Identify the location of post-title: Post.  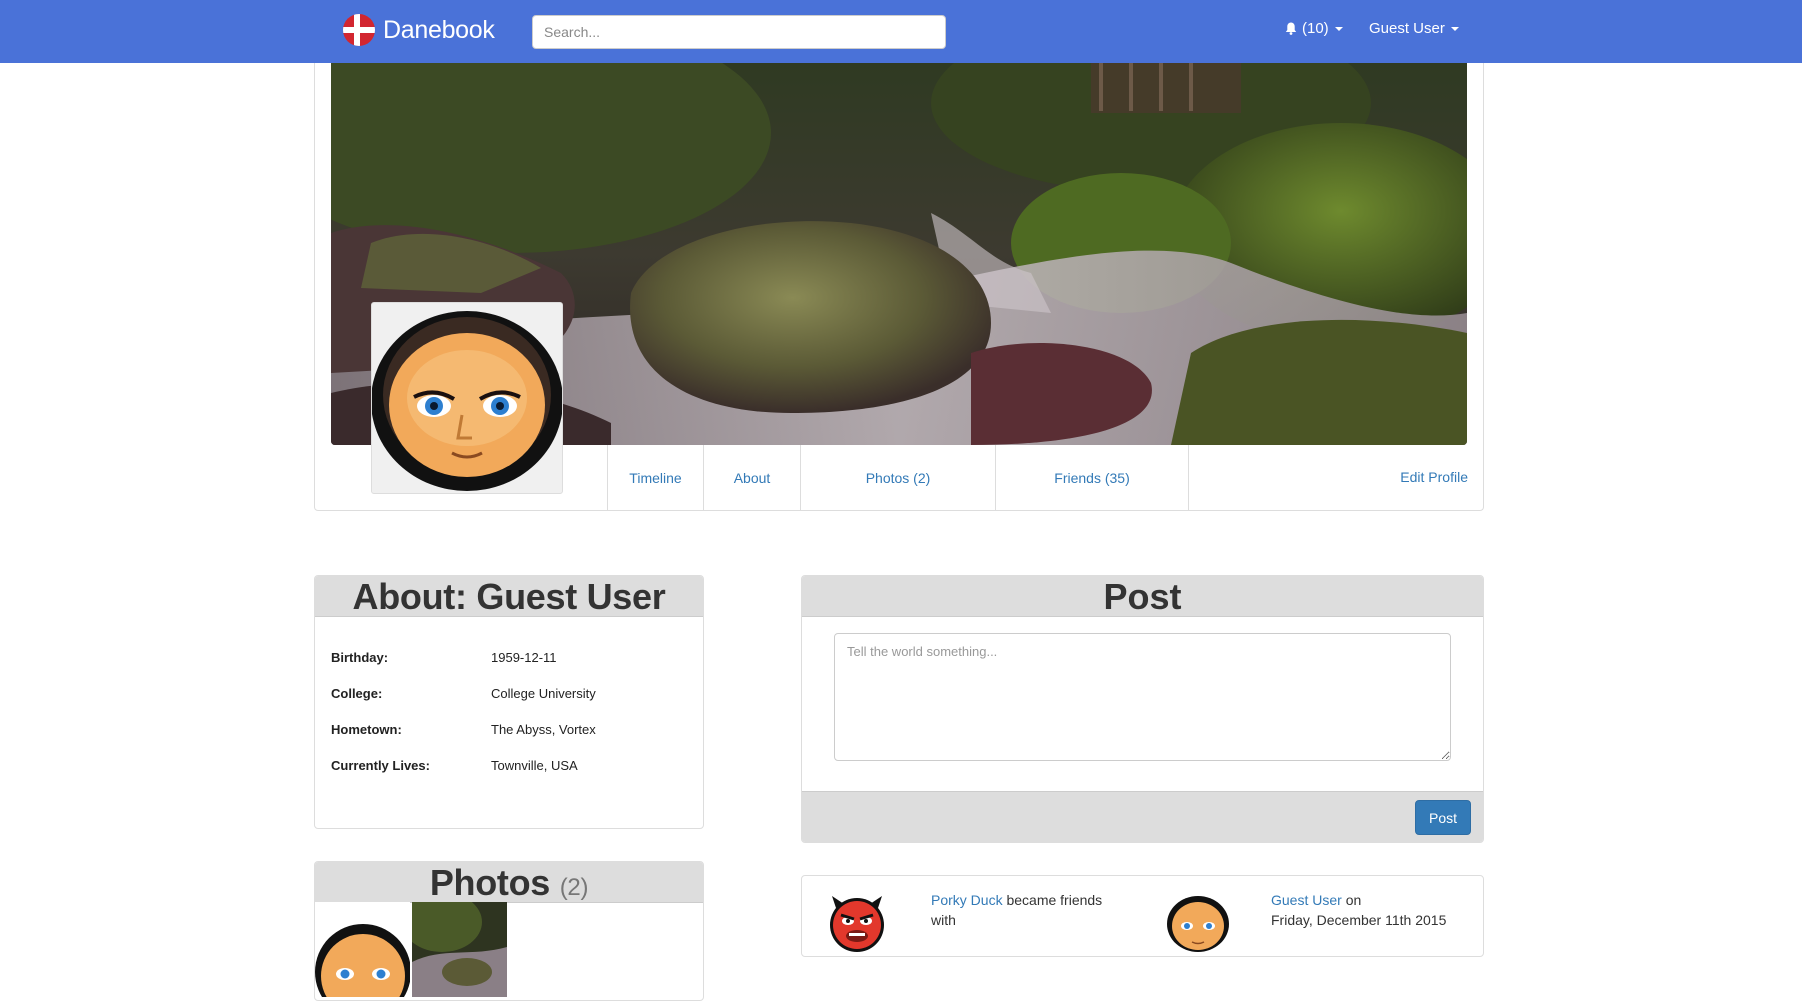
(1142, 596).